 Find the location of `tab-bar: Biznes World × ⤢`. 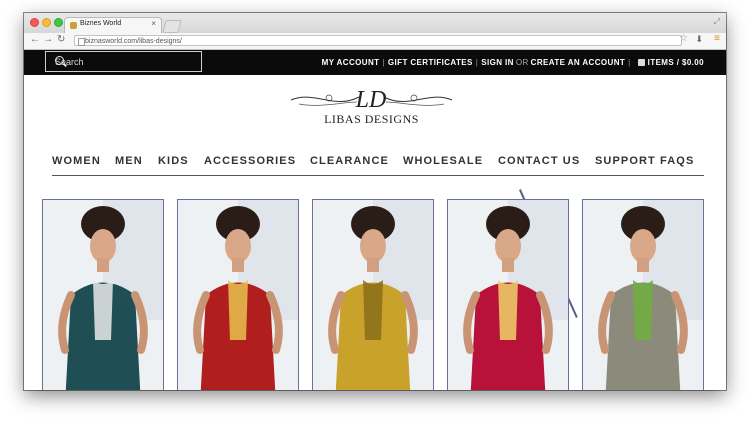

tab-bar: Biznes World × ⤢ is located at coordinates (375, 23).